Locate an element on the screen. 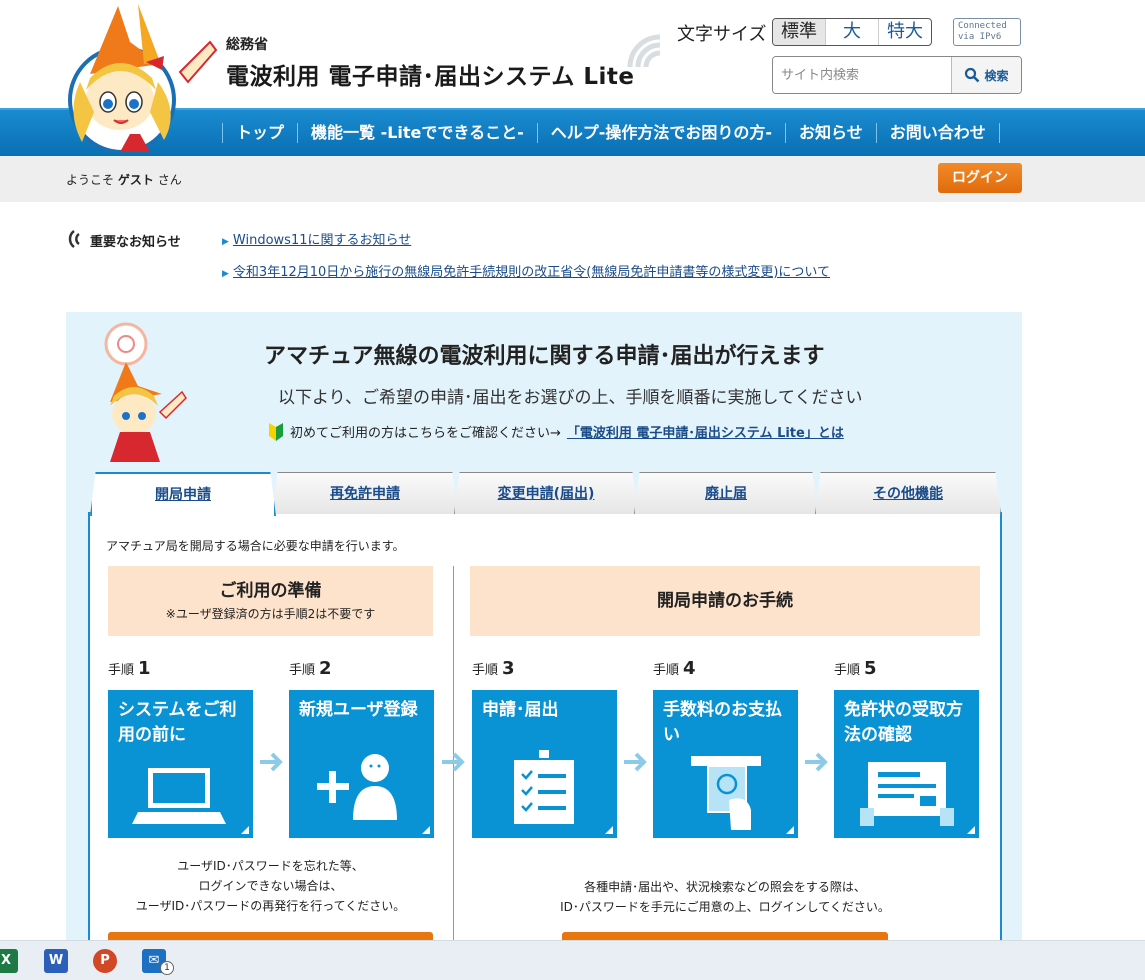 Image resolution: width=1145 pixels, height=980 pixels. os-taskbar: X W P ✉ 1 is located at coordinates (572, 960).